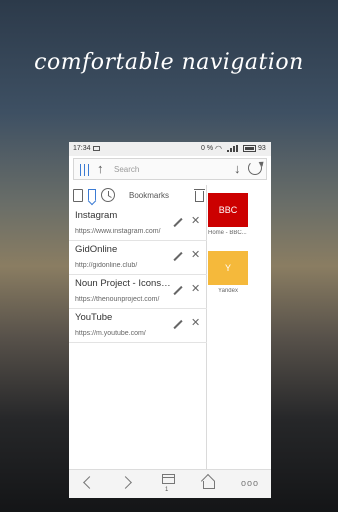  What do you see at coordinates (228, 268) in the screenshot?
I see `speed-dial-tile-yandex: Y` at bounding box center [228, 268].